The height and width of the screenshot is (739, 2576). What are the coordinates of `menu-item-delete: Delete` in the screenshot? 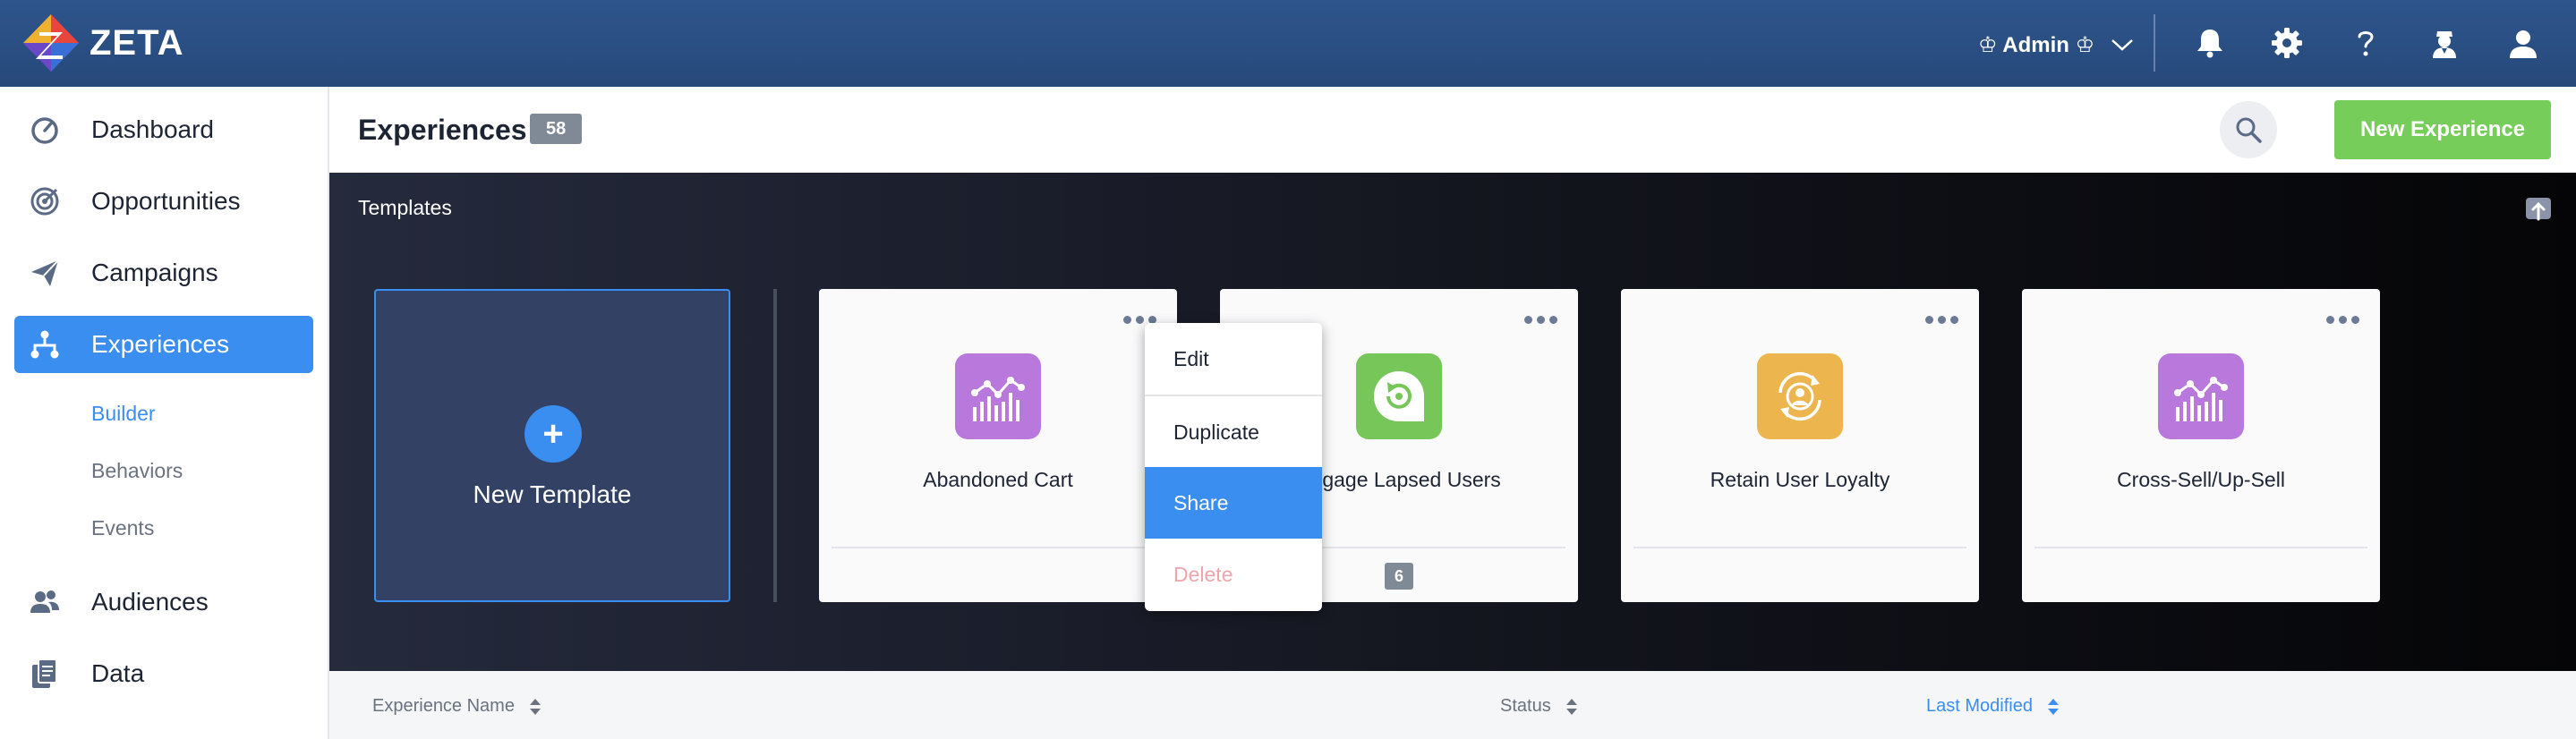 It's located at (1233, 574).